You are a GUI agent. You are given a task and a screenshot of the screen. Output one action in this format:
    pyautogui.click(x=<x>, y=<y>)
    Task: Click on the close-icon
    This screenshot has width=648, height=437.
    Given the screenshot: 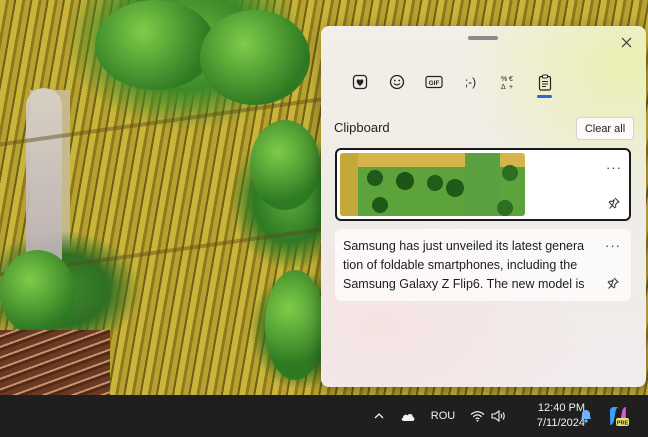 What is the action you would take?
    pyautogui.click(x=626, y=42)
    